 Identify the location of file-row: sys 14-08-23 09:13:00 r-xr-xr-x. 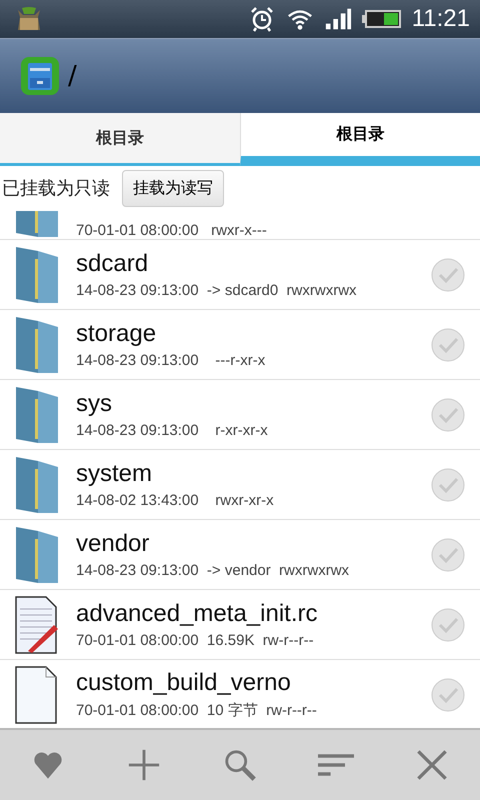
(240, 415).